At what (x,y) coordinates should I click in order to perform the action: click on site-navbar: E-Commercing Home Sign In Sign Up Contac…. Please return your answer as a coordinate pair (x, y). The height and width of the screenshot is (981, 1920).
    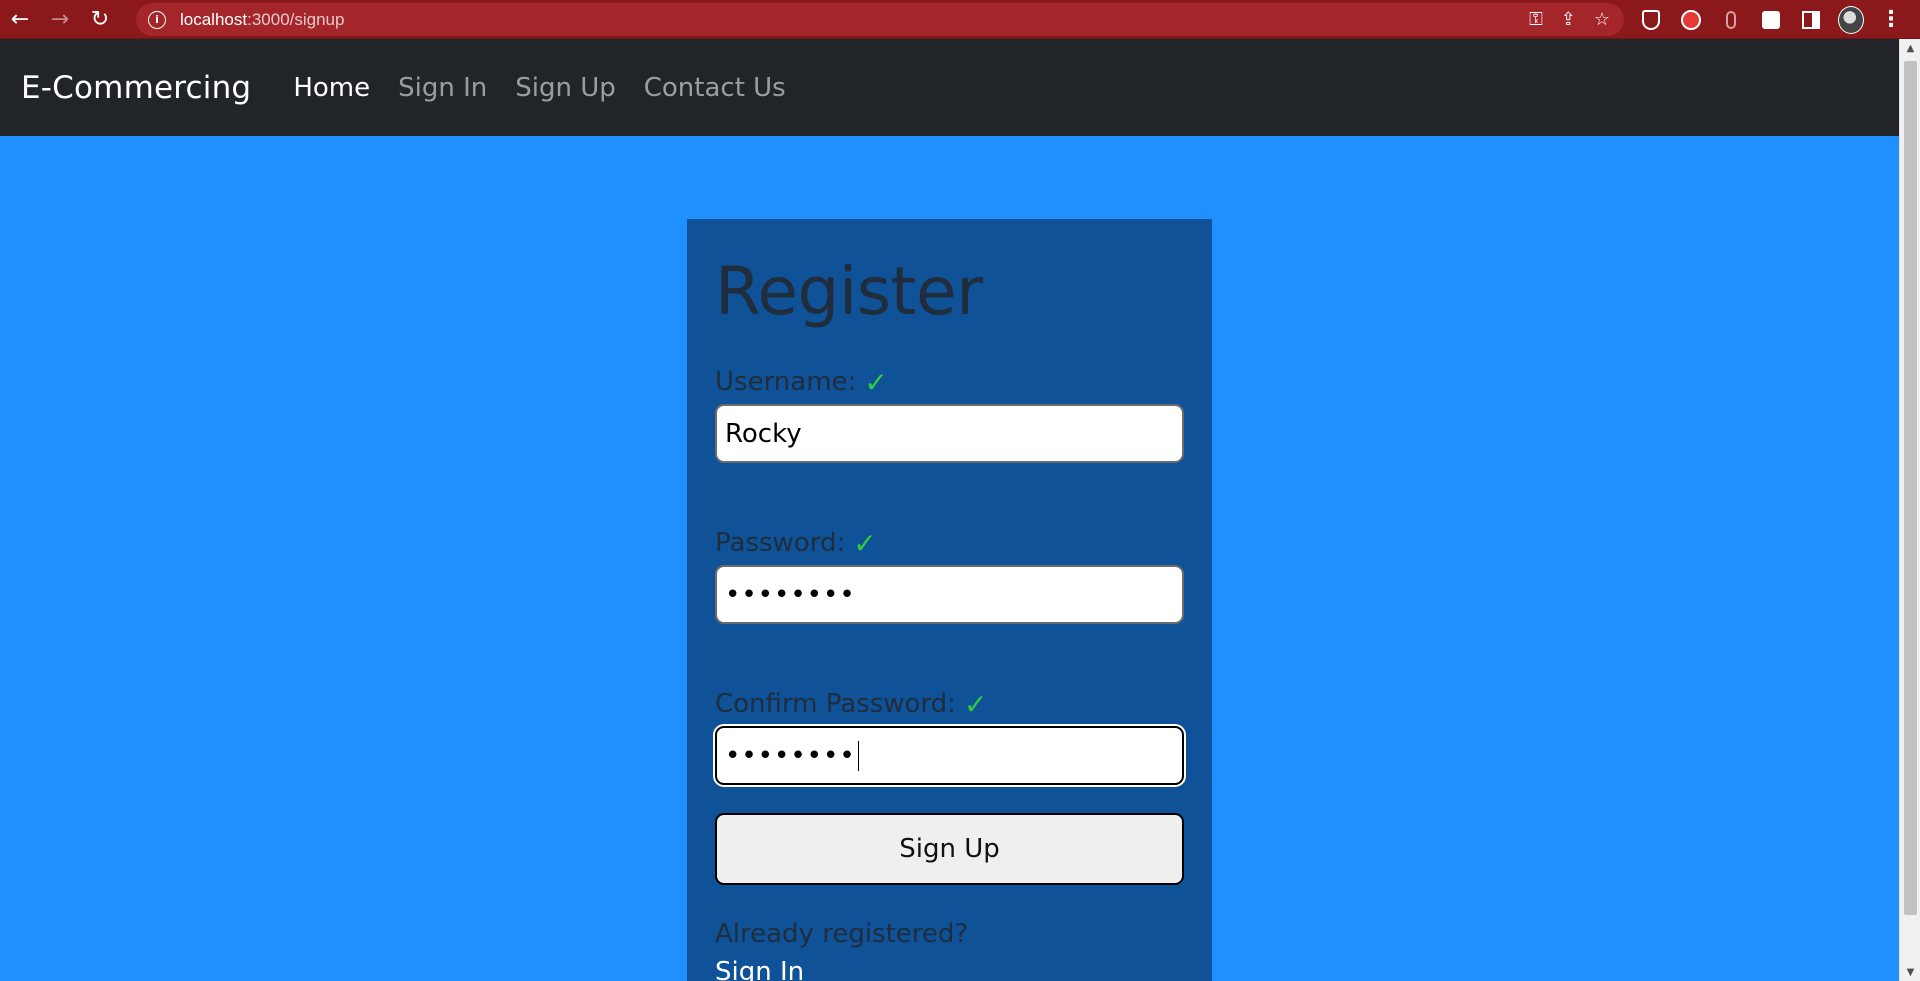
    Looking at the image, I should click on (949, 87).